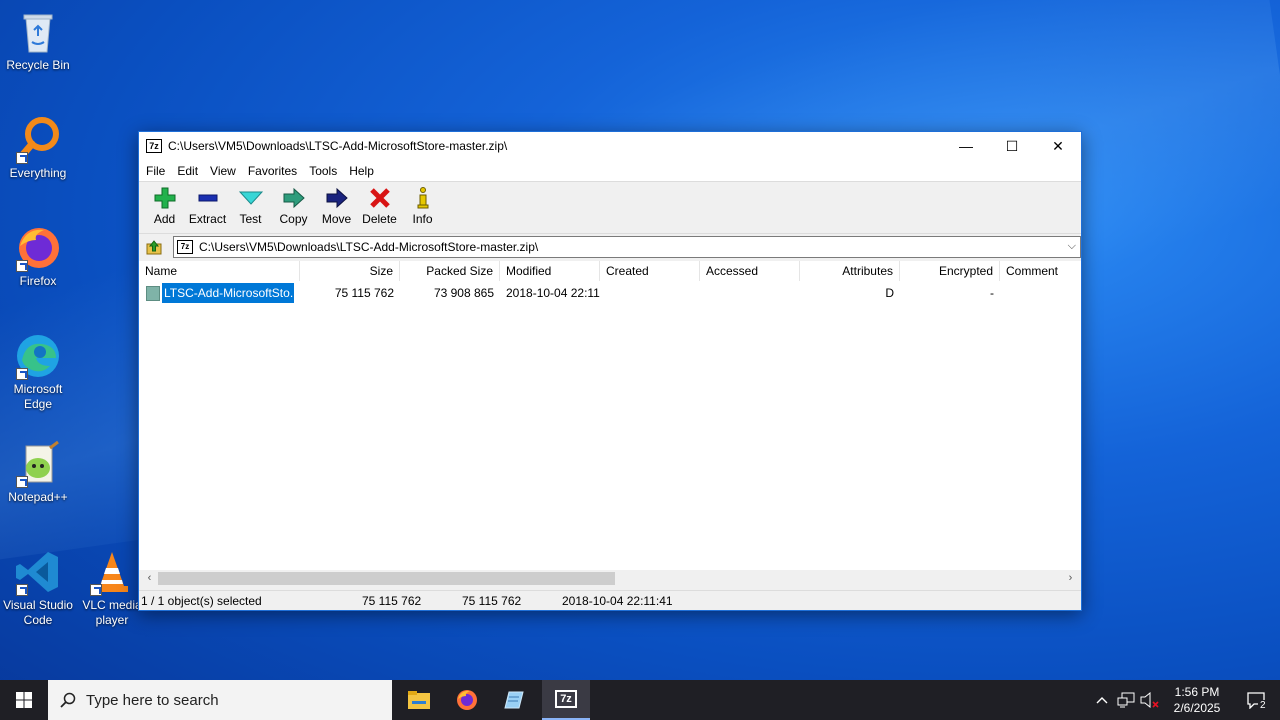  What do you see at coordinates (380, 198) in the screenshot?
I see `delete-x-icon` at bounding box center [380, 198].